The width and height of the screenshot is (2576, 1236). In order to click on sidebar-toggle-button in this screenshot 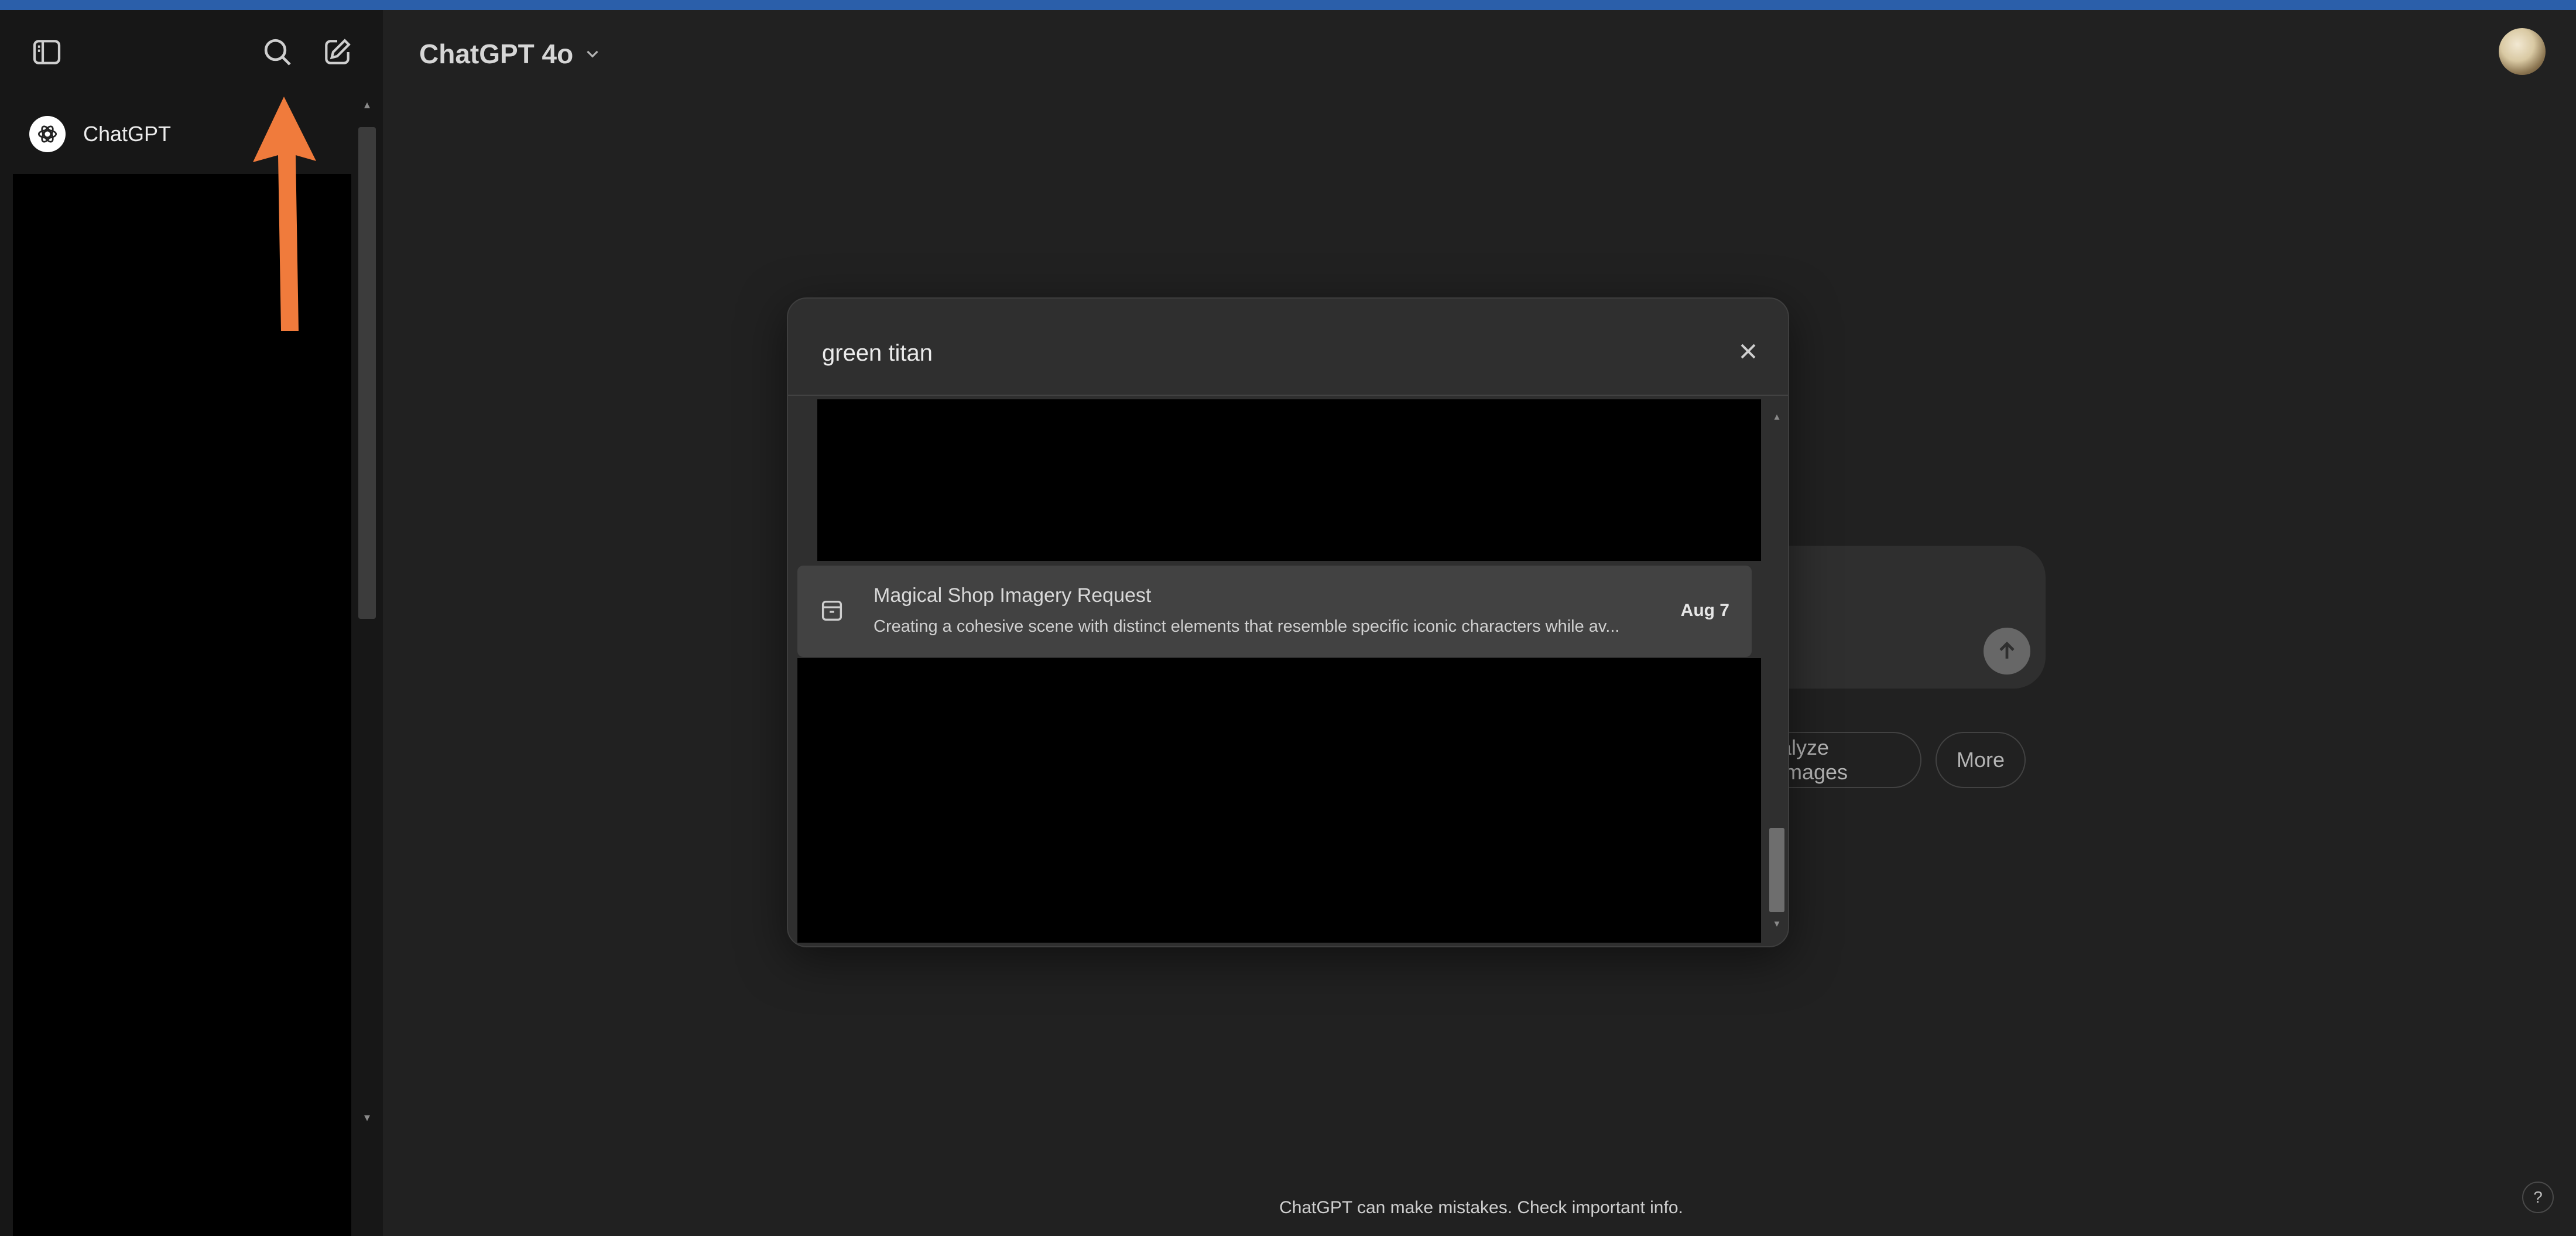, I will do `click(46, 52)`.